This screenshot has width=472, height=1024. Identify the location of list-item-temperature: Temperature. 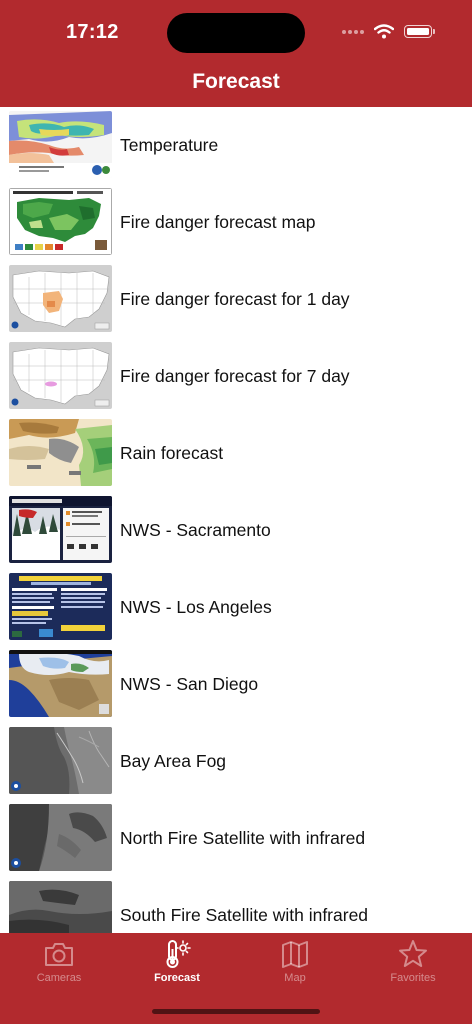
(236, 145).